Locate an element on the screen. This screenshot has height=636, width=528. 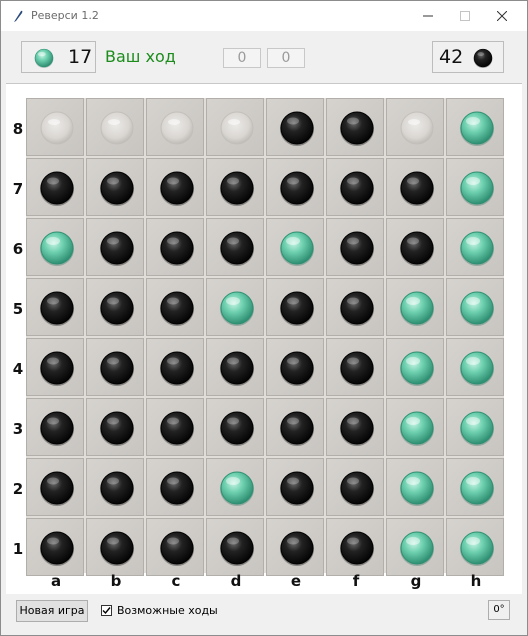
board-cell-a8 is located at coordinates (55, 127).